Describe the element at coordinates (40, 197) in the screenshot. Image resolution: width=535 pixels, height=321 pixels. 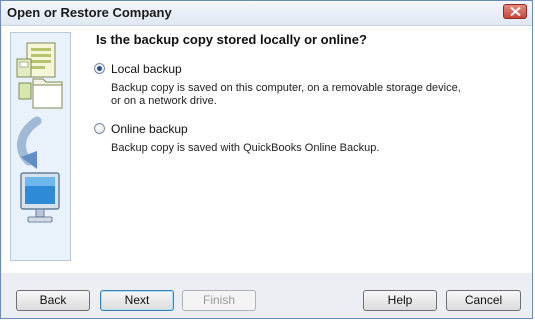
I see `monitor-icon` at that location.